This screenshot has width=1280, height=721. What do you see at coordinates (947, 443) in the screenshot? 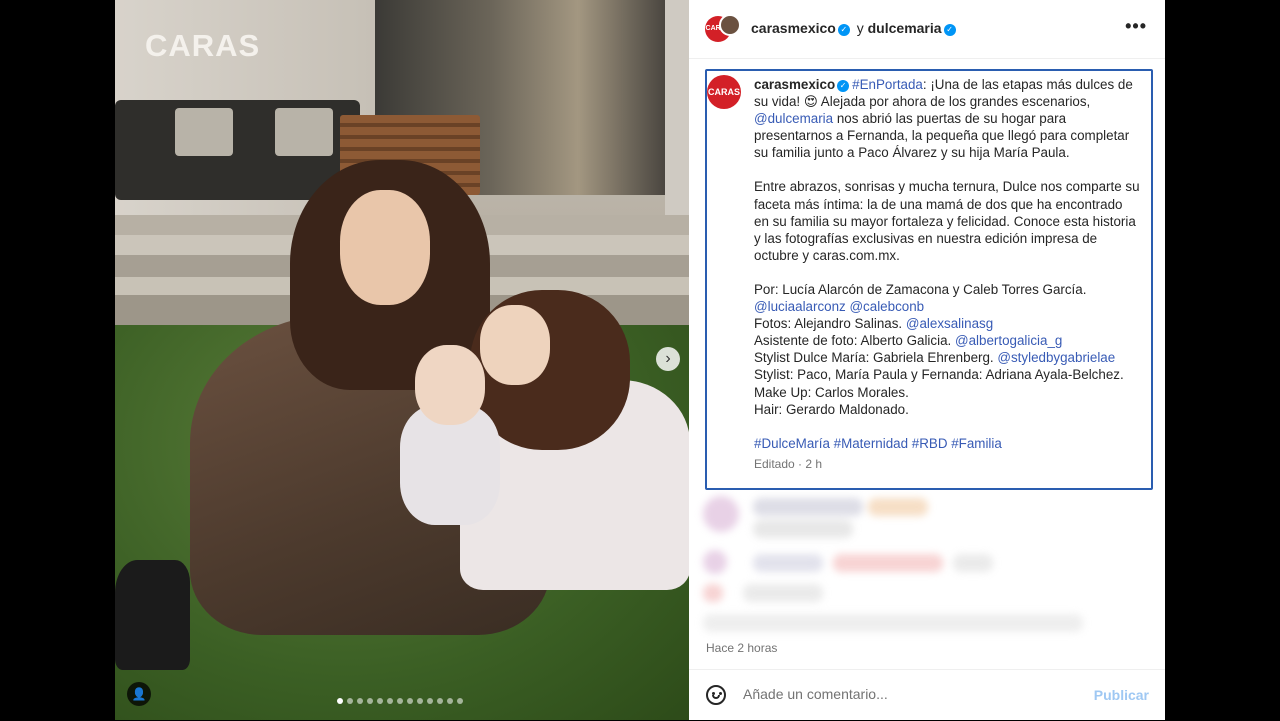
I see `caption-hashtags: #DulceMaría #Maternidad #RBD #Familia` at bounding box center [947, 443].